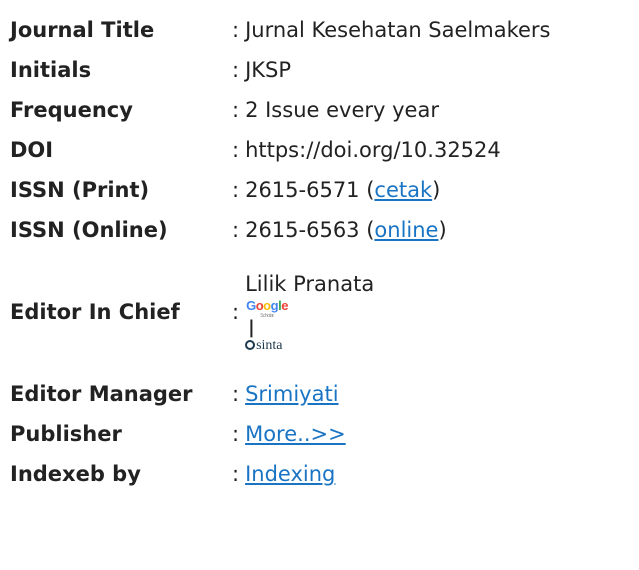 This screenshot has width=639, height=570. I want to click on frequency-value: 2 Issue every year, so click(342, 110).